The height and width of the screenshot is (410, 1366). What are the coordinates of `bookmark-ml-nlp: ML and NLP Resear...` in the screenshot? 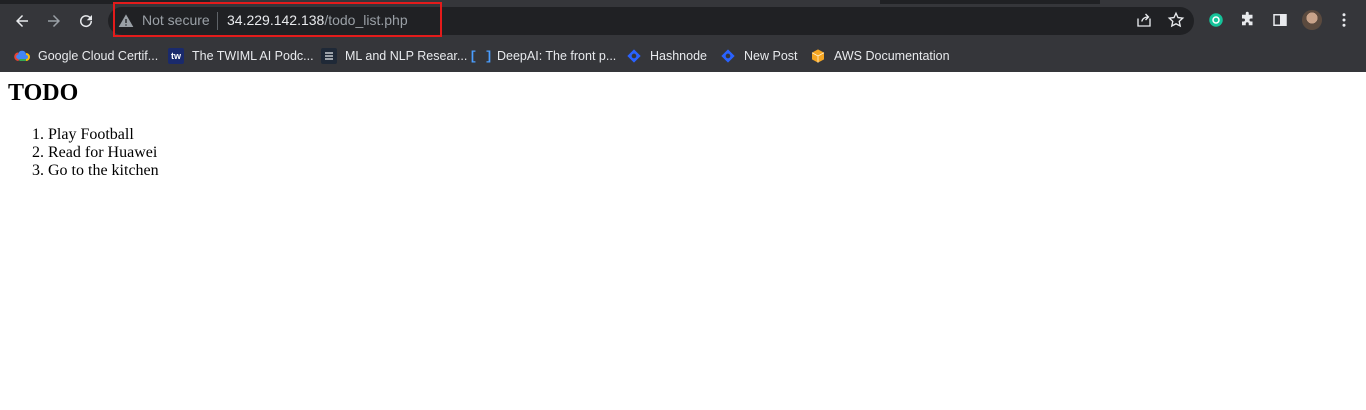 It's located at (394, 56).